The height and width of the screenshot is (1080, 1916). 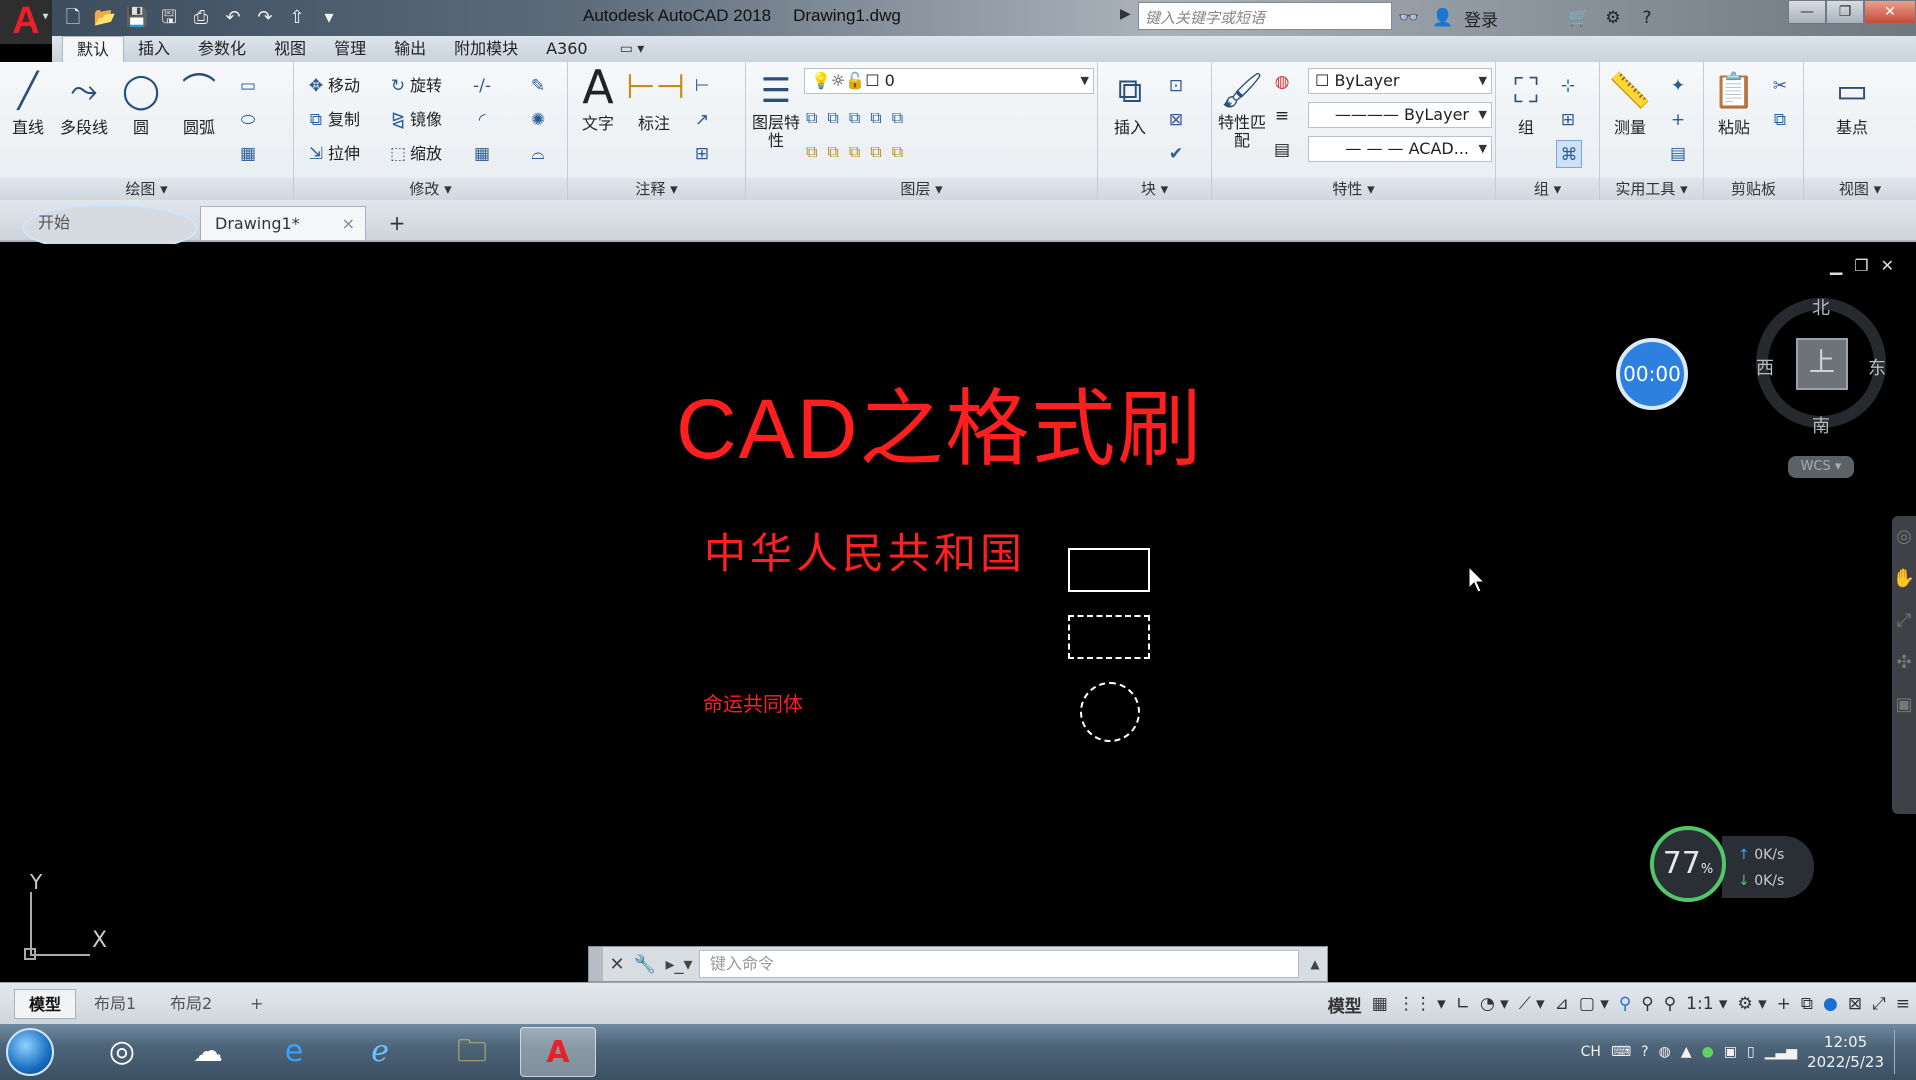 I want to click on cart-icon: 🛒, so click(x=1579, y=18).